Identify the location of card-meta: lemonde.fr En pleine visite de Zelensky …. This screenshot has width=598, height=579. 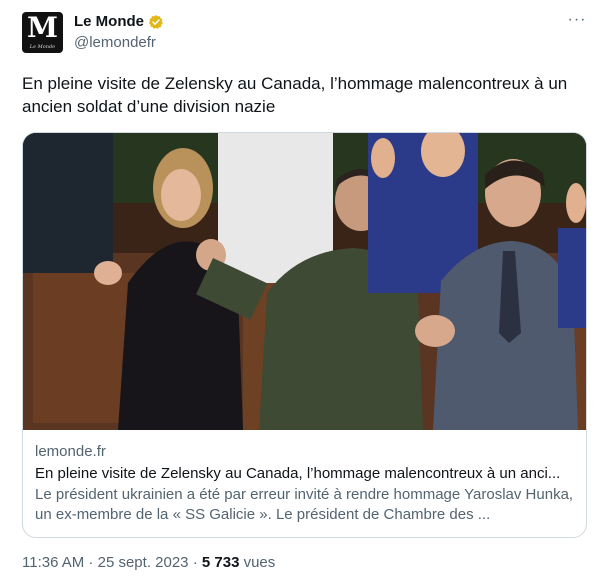
(305, 484).